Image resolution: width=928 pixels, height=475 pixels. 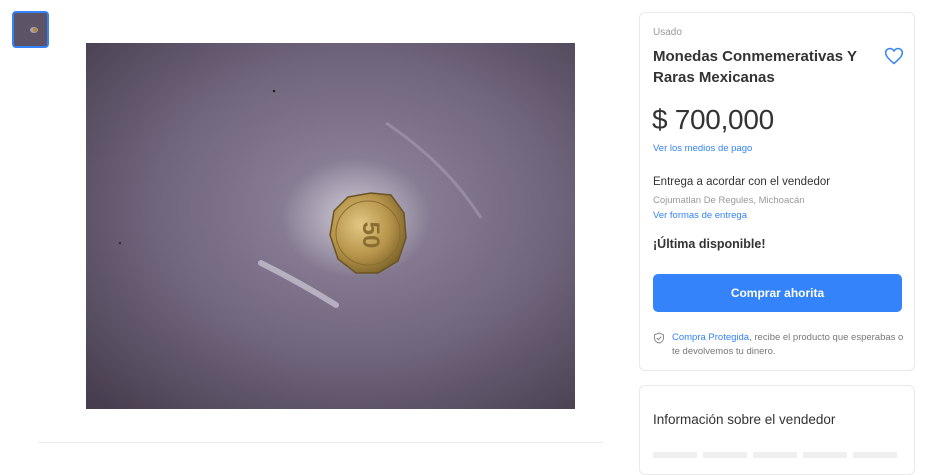 I want to click on payment-methods-link: Ver los medios de pago, so click(x=702, y=148).